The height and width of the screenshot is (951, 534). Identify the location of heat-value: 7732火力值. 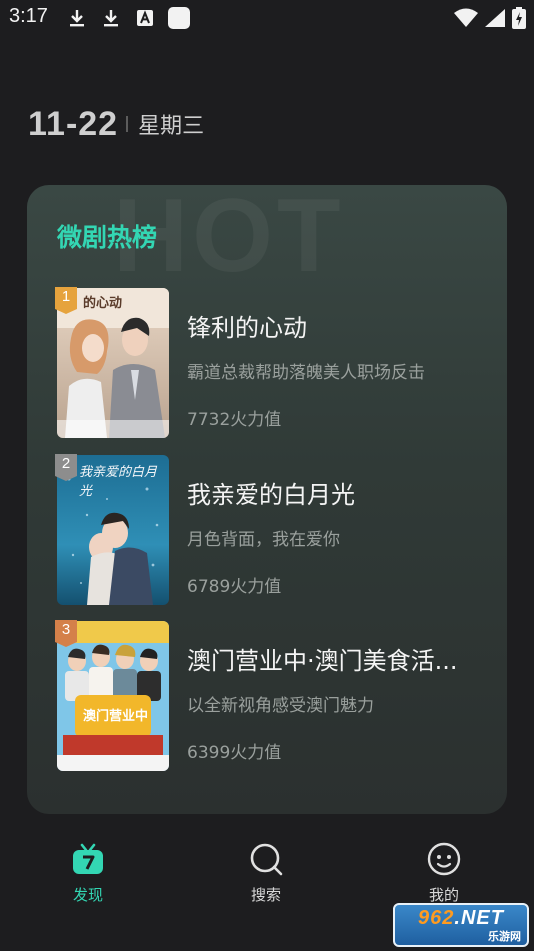
(234, 420).